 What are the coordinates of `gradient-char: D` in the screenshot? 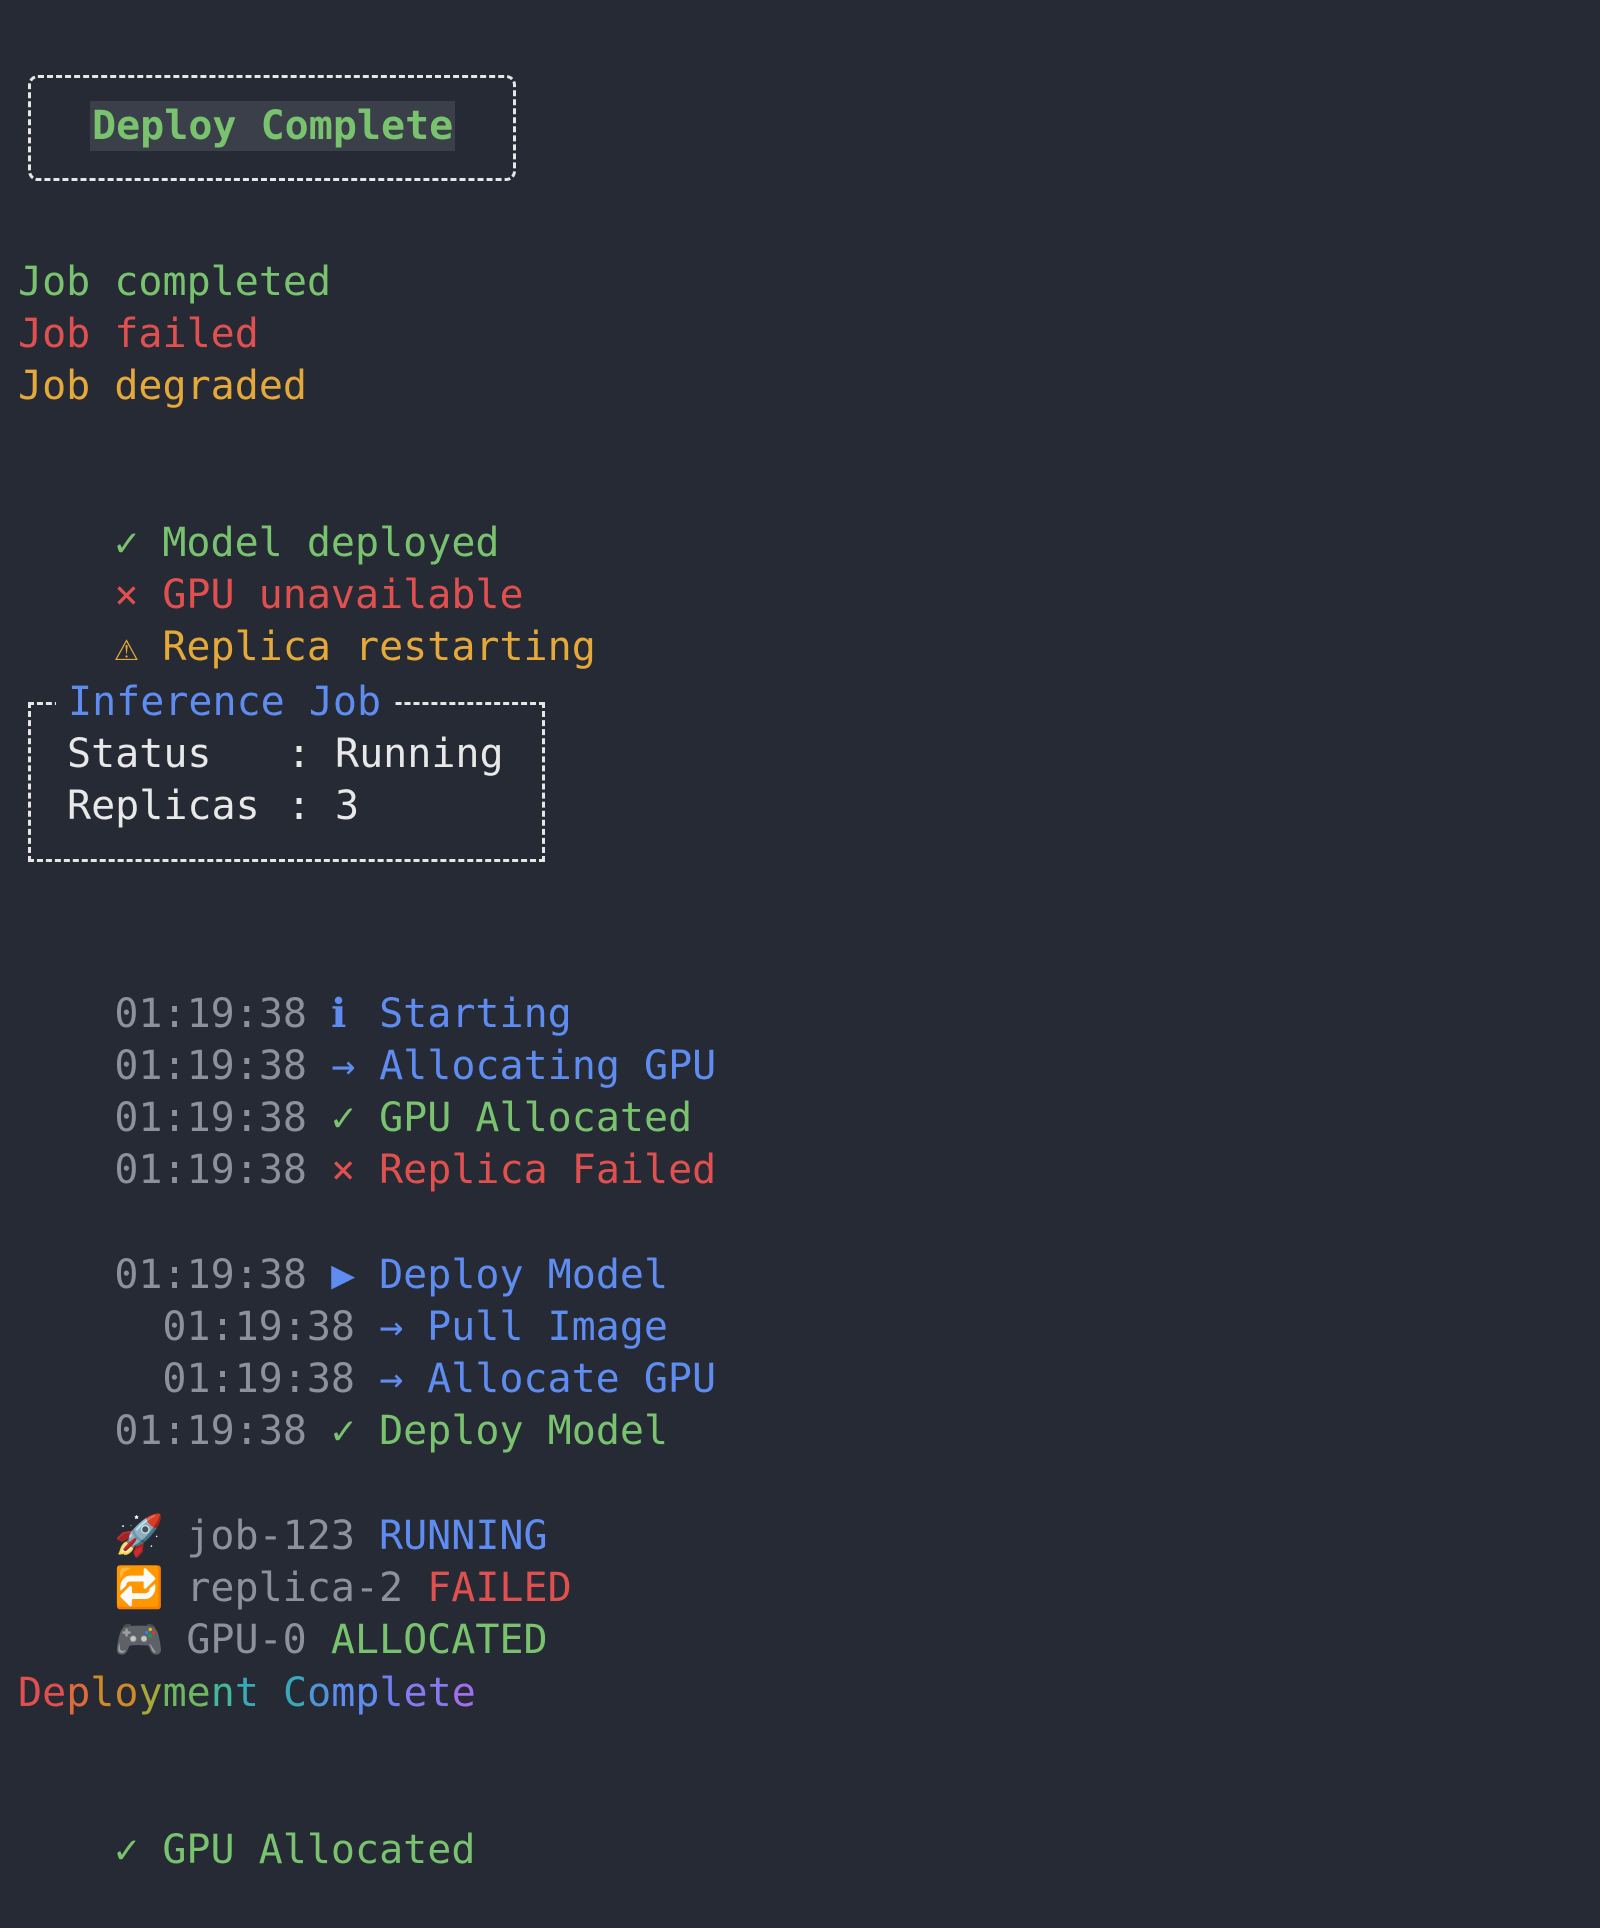 It's located at (30, 1693).